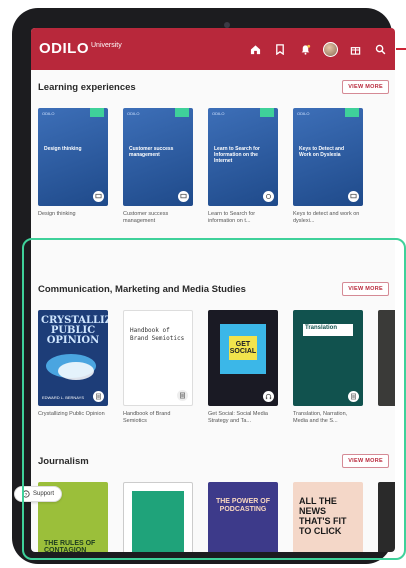  I want to click on odilo-logo: ODILO University, so click(80, 49).